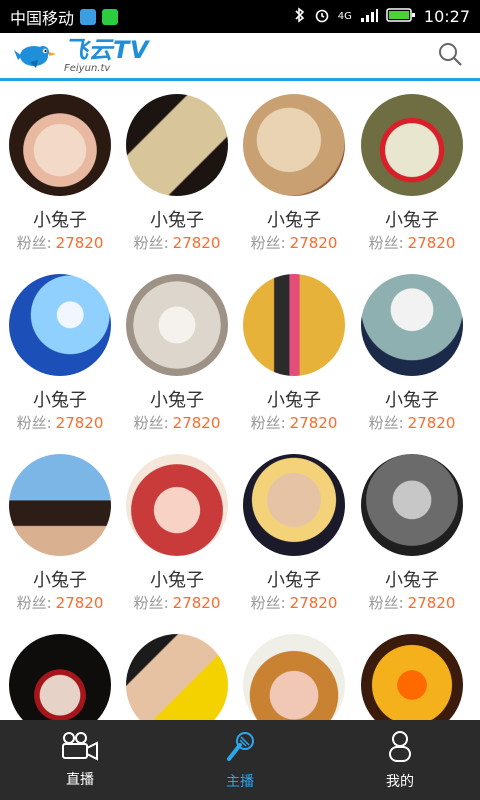  What do you see at coordinates (240, 782) in the screenshot?
I see `tab-anchors-label: 主播` at bounding box center [240, 782].